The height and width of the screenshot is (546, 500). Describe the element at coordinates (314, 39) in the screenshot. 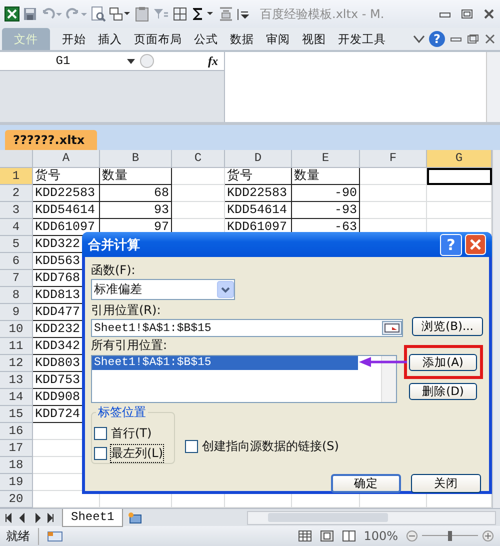

I see `ribbon-tab: 视图` at that location.